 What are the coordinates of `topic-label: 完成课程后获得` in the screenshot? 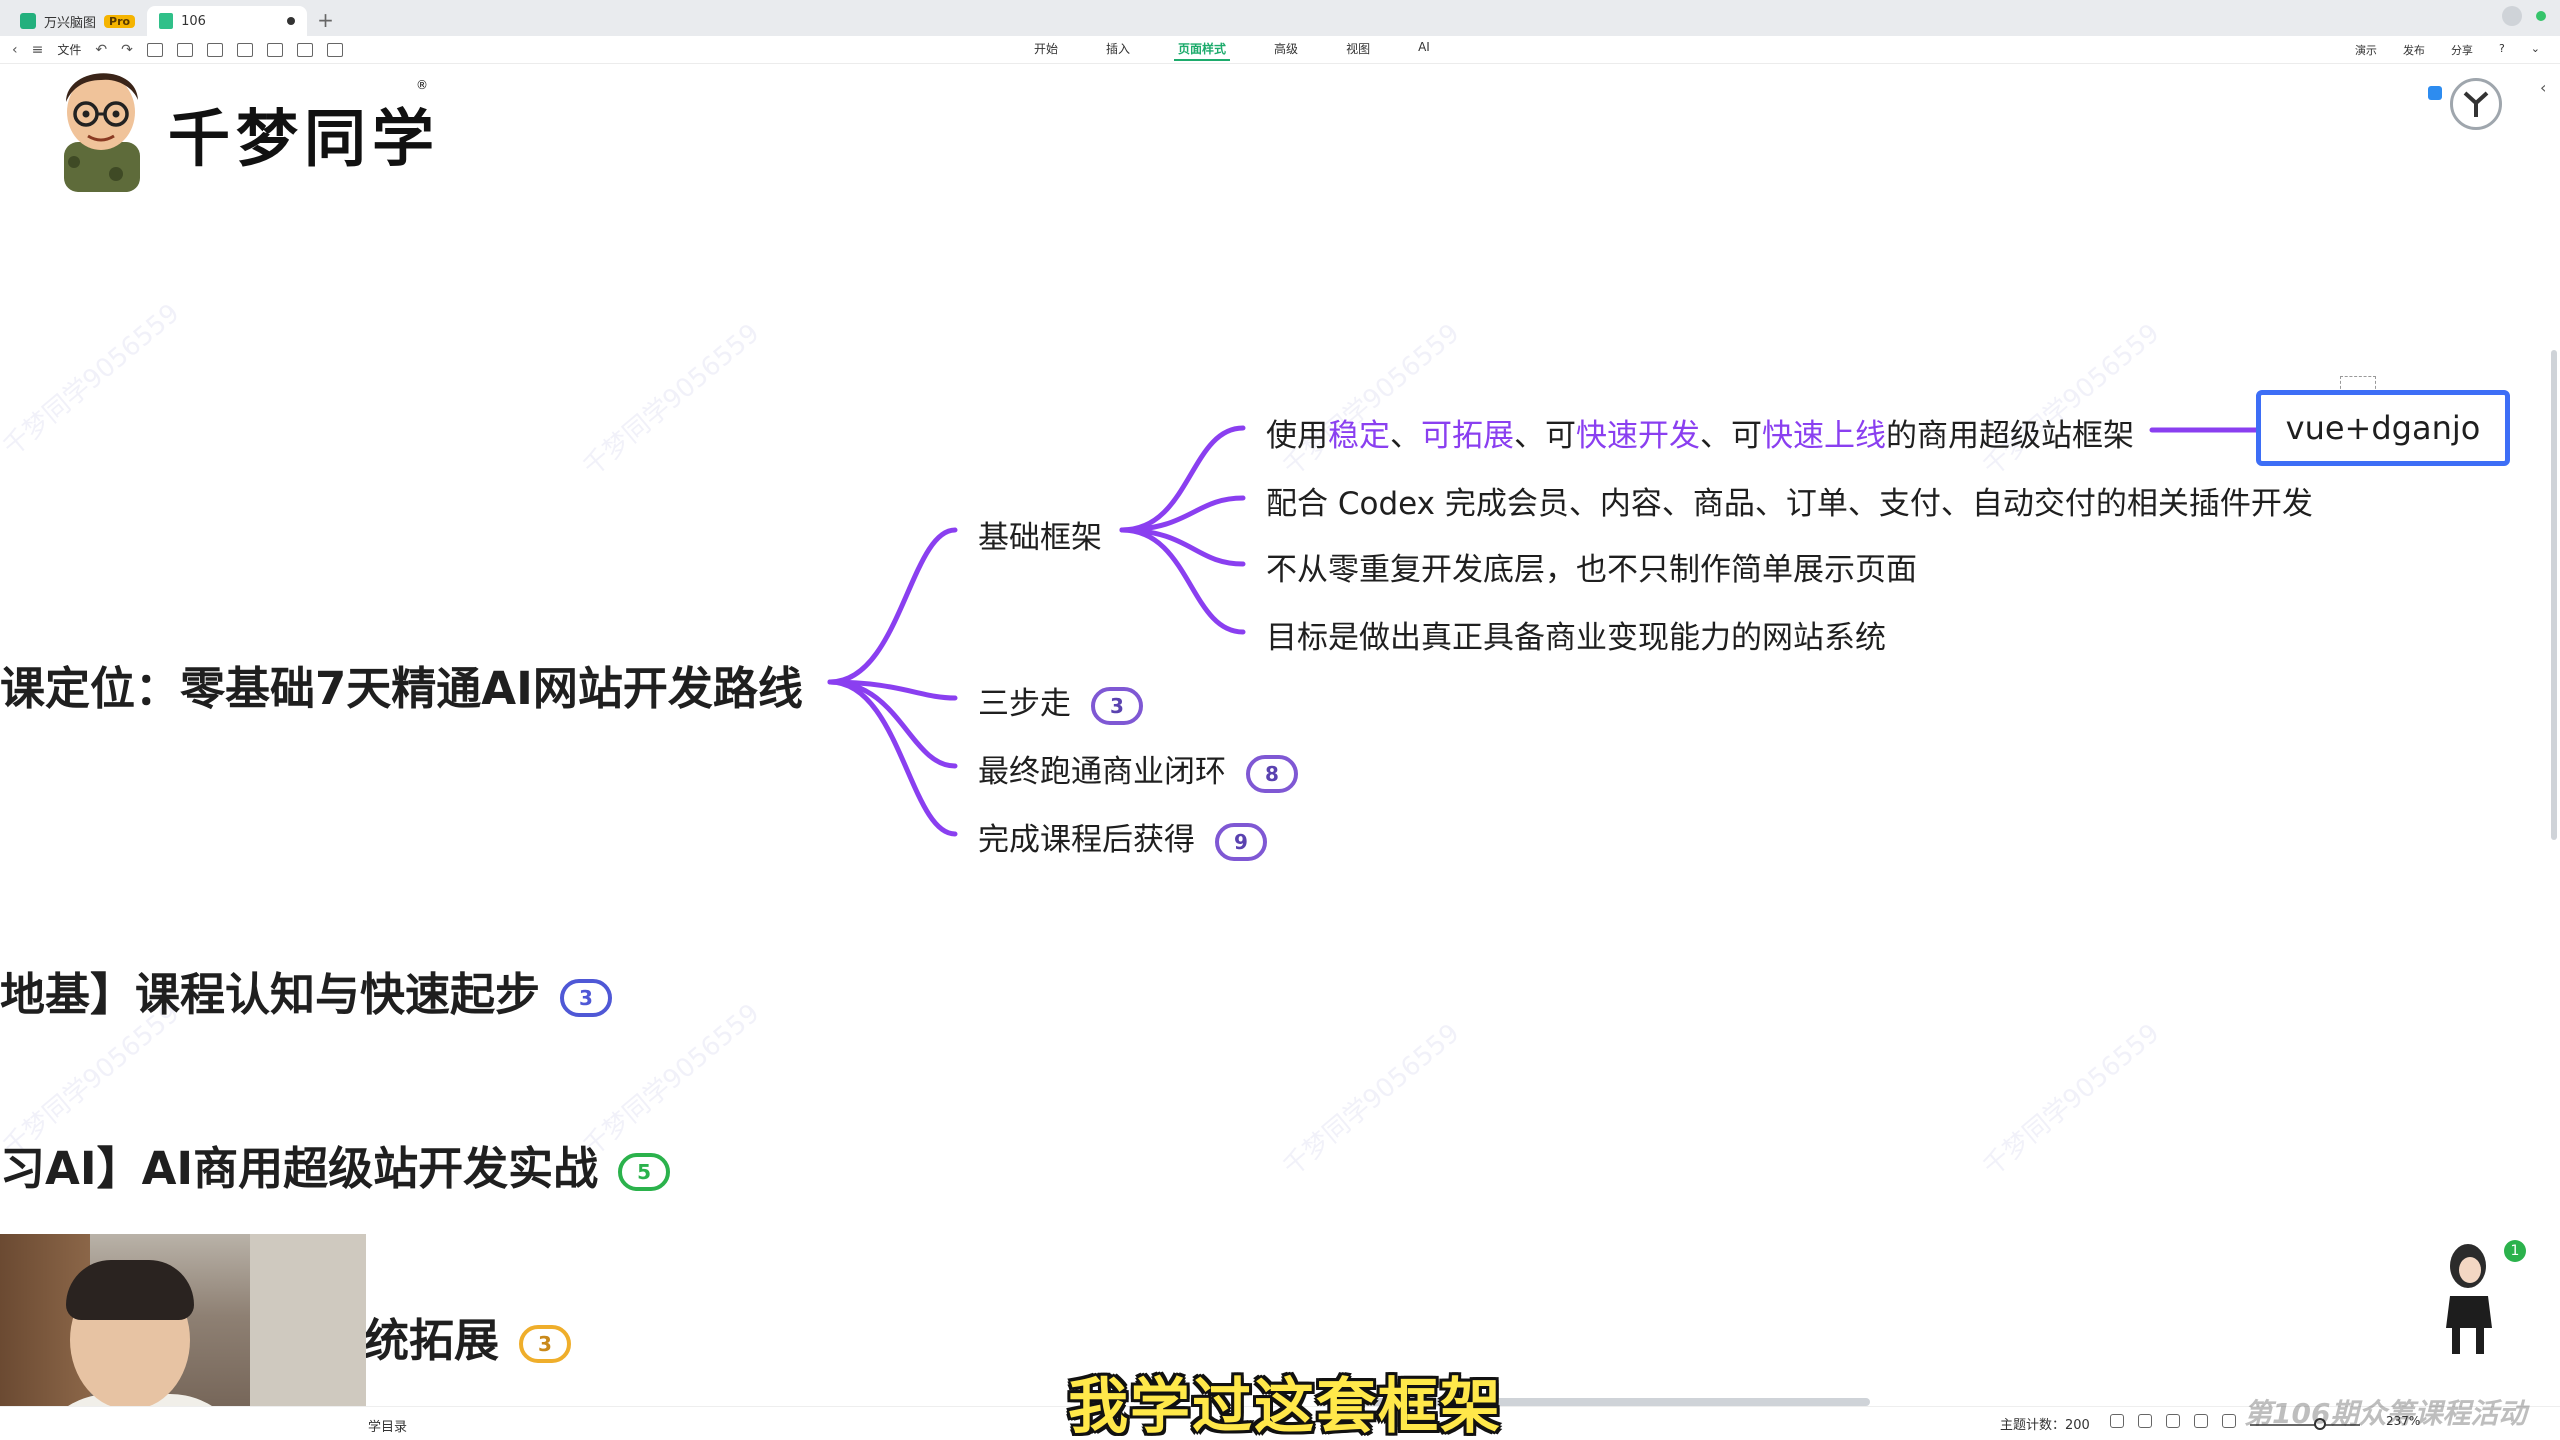 It's located at (1086, 840).